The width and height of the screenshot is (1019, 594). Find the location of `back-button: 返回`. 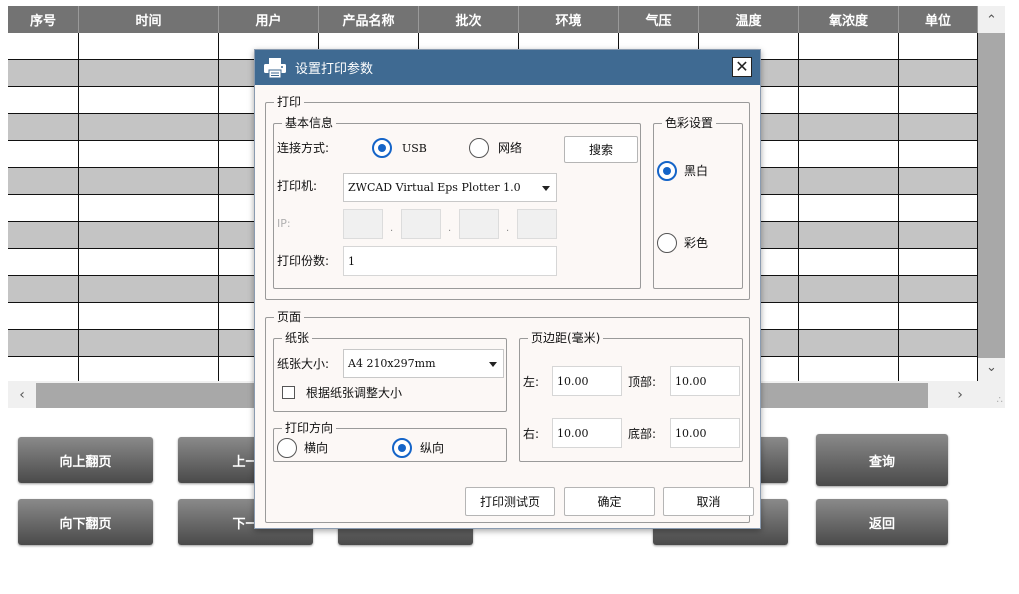

back-button: 返回 is located at coordinates (882, 522).